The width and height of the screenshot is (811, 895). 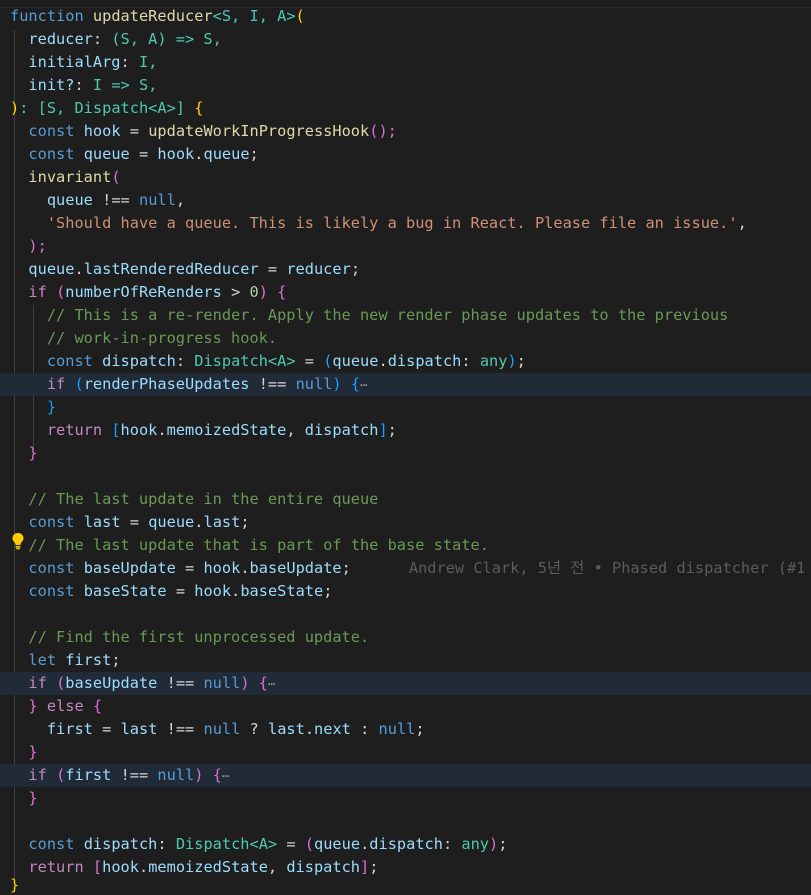 What do you see at coordinates (405, 522) in the screenshot?
I see `code-line-23: const last = queue.last;` at bounding box center [405, 522].